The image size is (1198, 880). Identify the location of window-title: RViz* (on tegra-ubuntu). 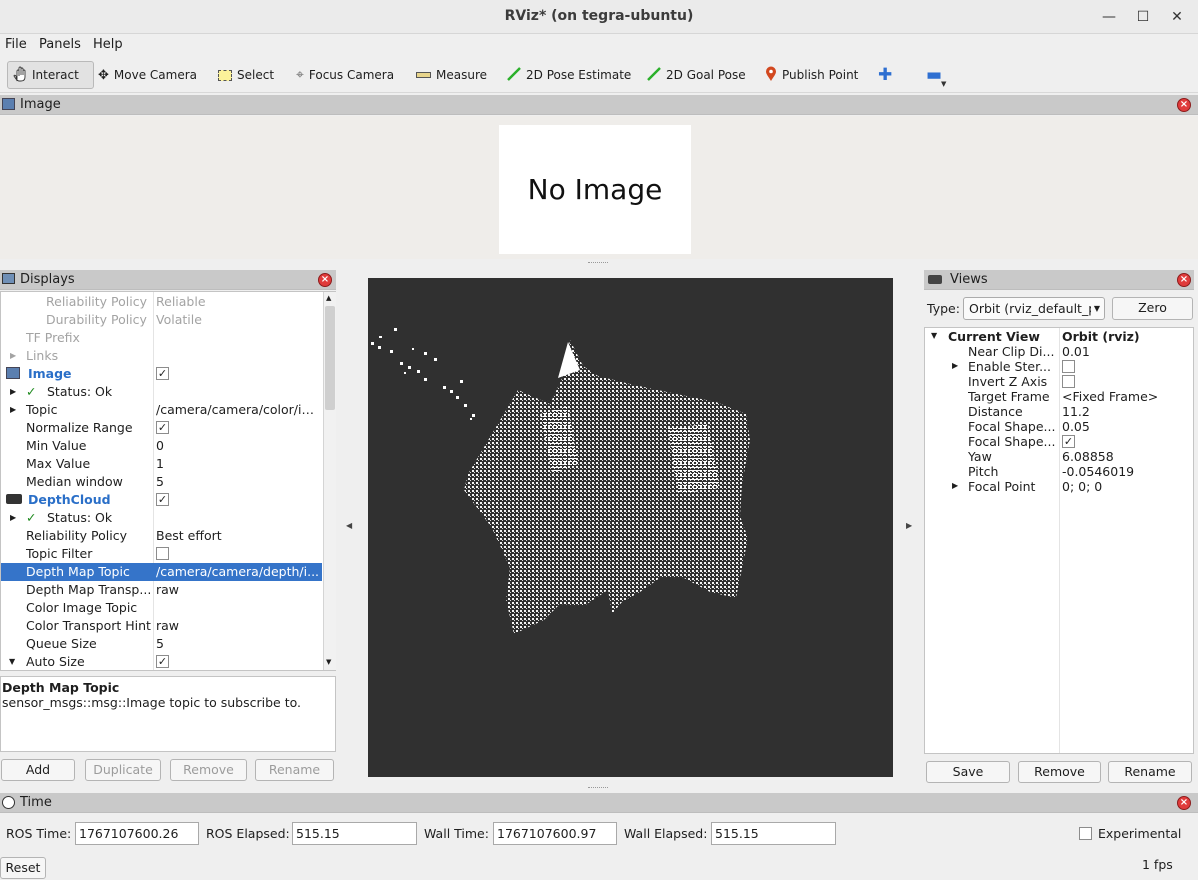
(599, 16).